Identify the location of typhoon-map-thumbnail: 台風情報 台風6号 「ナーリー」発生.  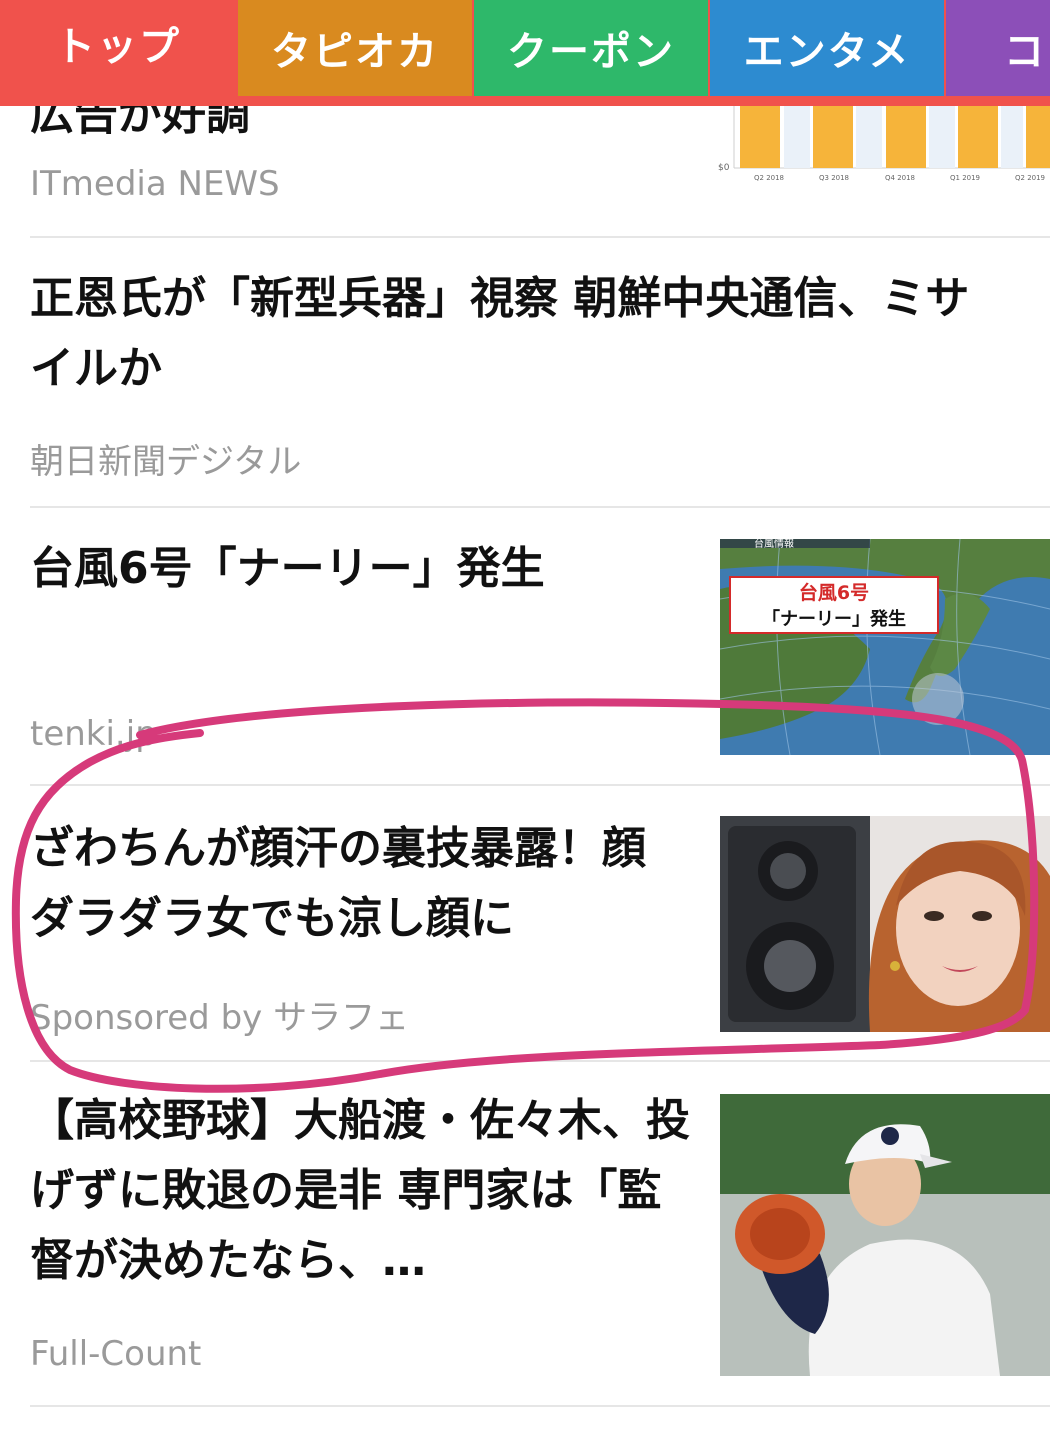
(885, 647).